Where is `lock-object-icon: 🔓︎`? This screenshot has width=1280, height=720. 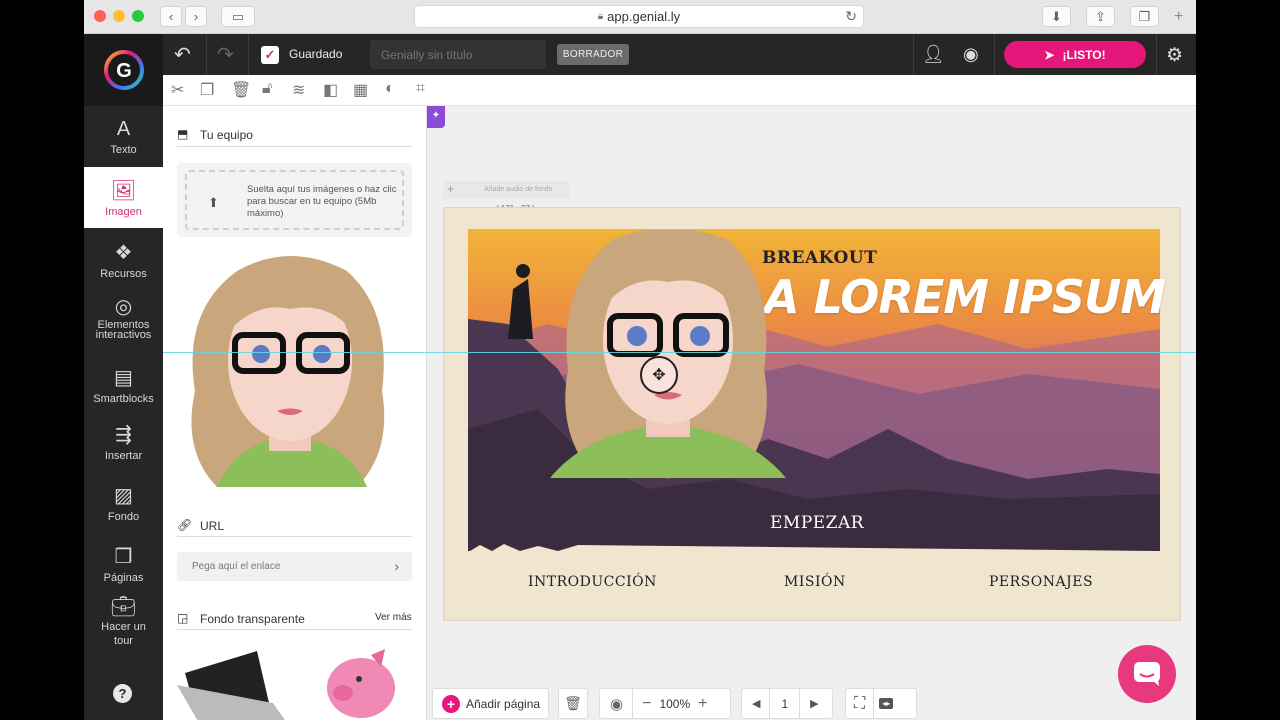
lock-object-icon: 🔓︎ is located at coordinates (267, 89).